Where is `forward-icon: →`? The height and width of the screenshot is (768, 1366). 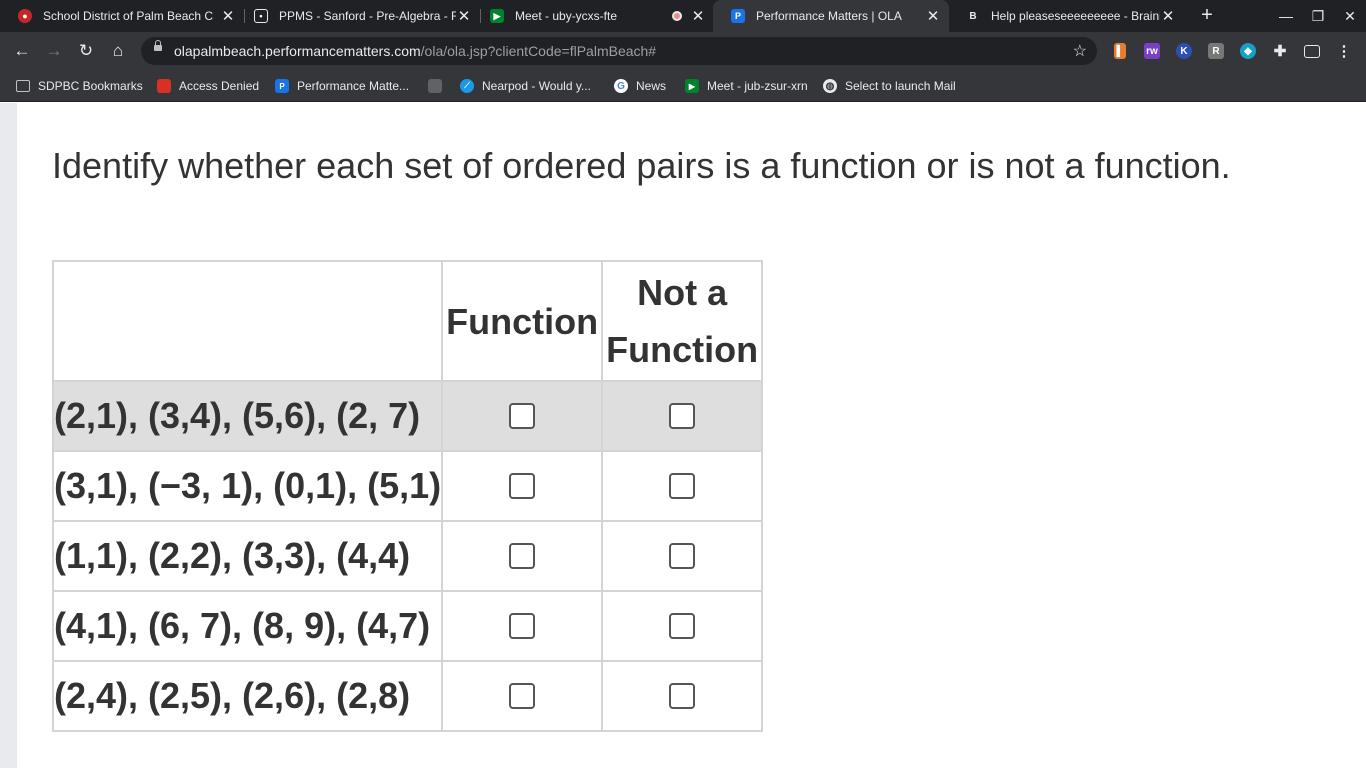
forward-icon: → is located at coordinates (54, 51).